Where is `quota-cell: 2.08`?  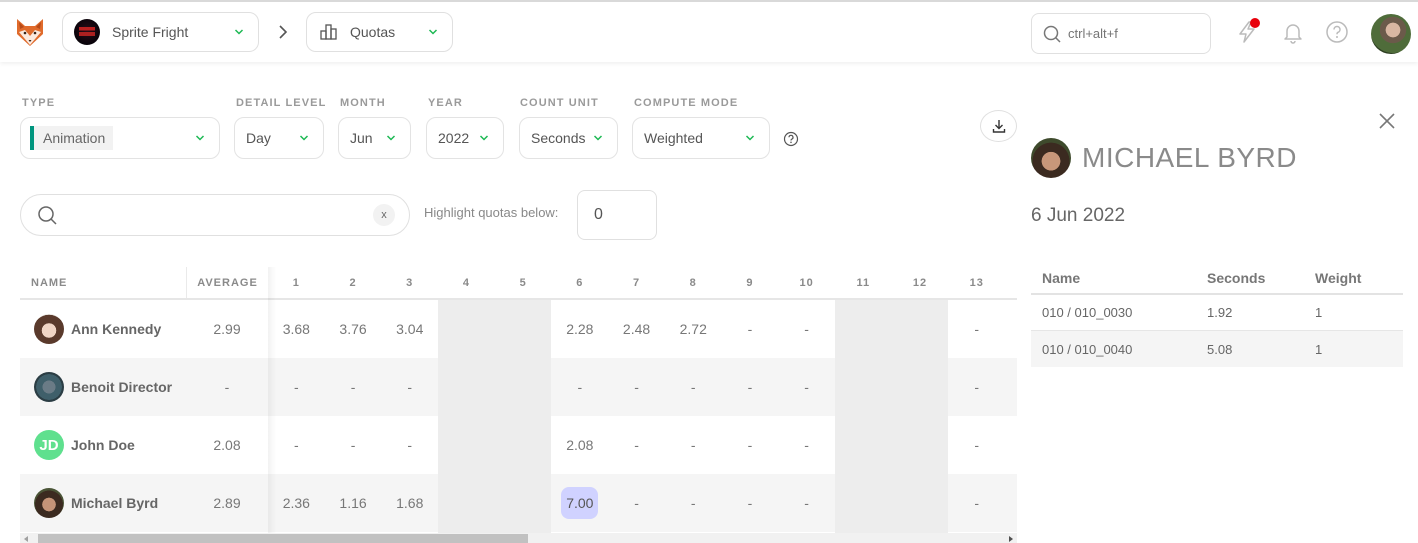
quota-cell: 2.08 is located at coordinates (580, 445).